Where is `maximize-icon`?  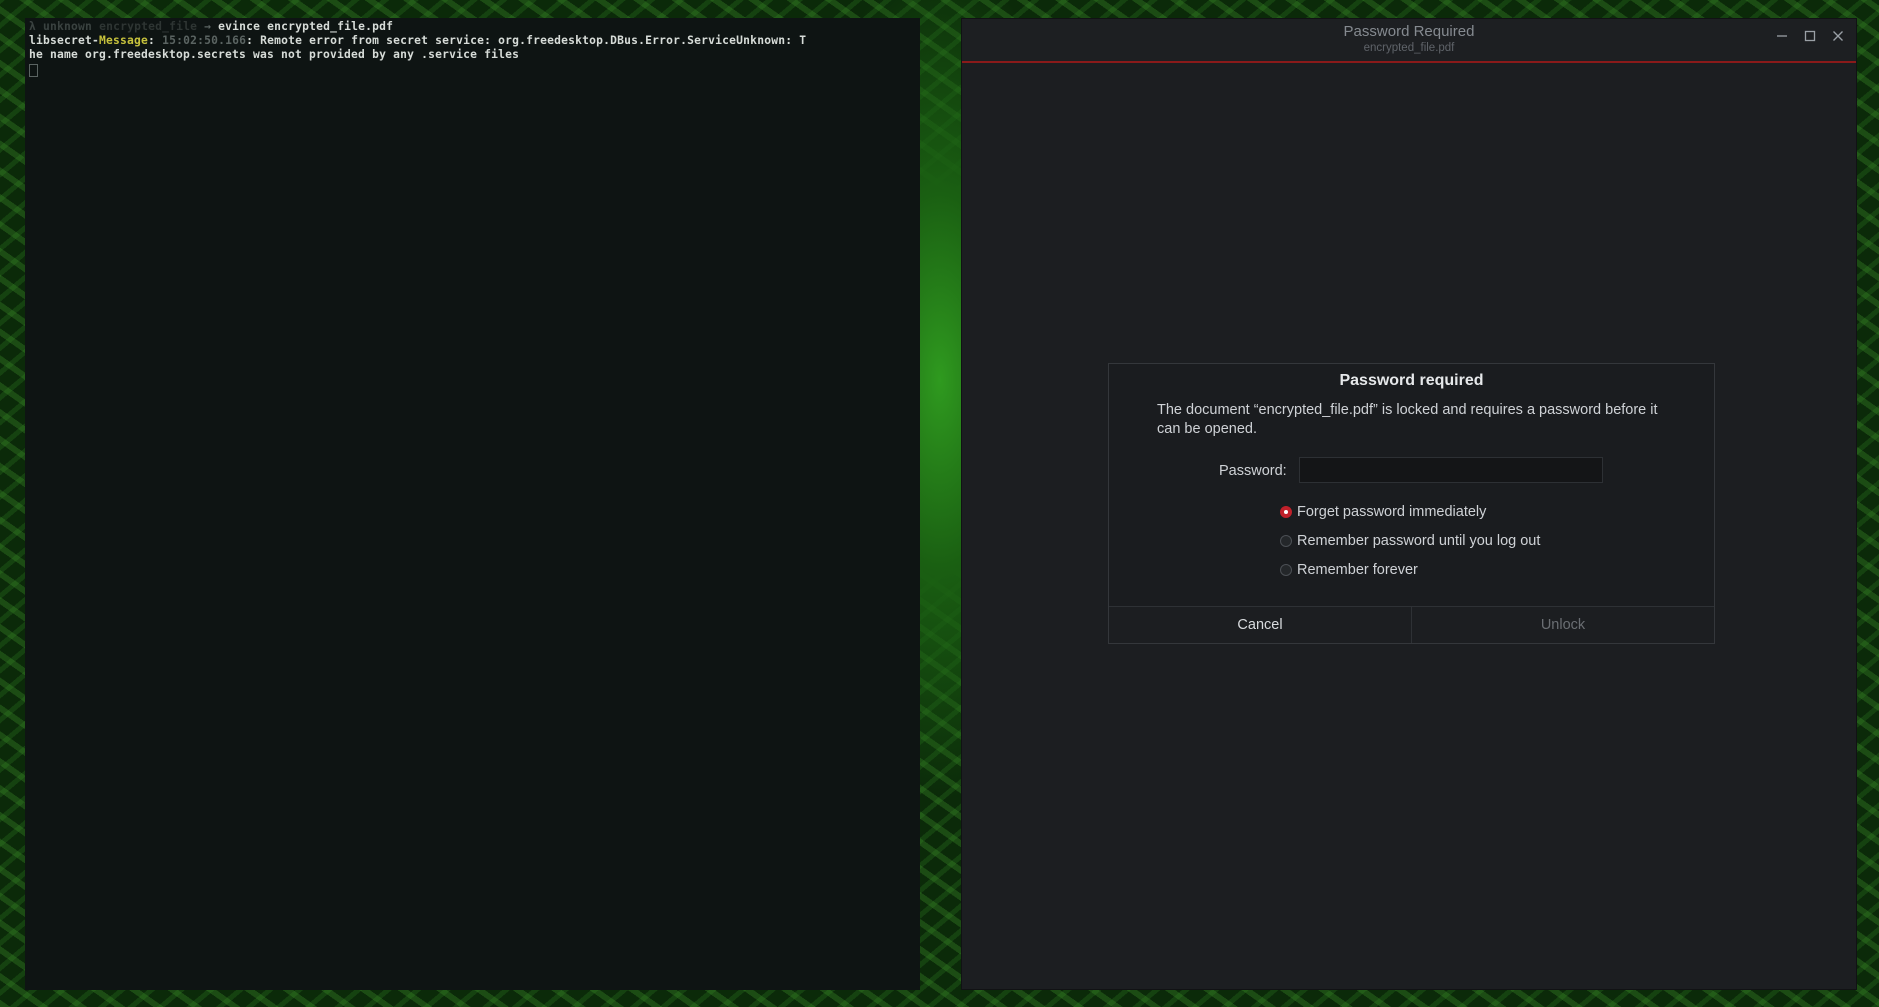 maximize-icon is located at coordinates (1810, 36).